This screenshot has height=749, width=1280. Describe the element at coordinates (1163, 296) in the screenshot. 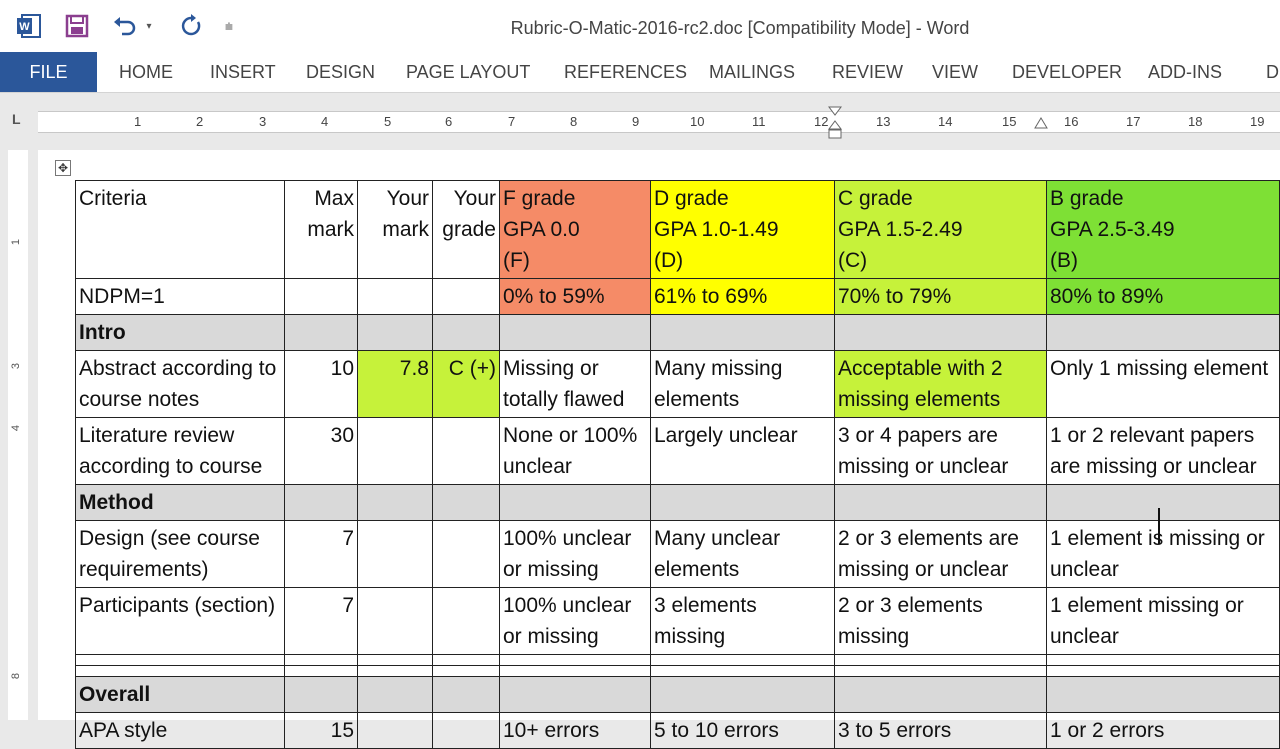

I see `range-b: 80% to 89%` at that location.